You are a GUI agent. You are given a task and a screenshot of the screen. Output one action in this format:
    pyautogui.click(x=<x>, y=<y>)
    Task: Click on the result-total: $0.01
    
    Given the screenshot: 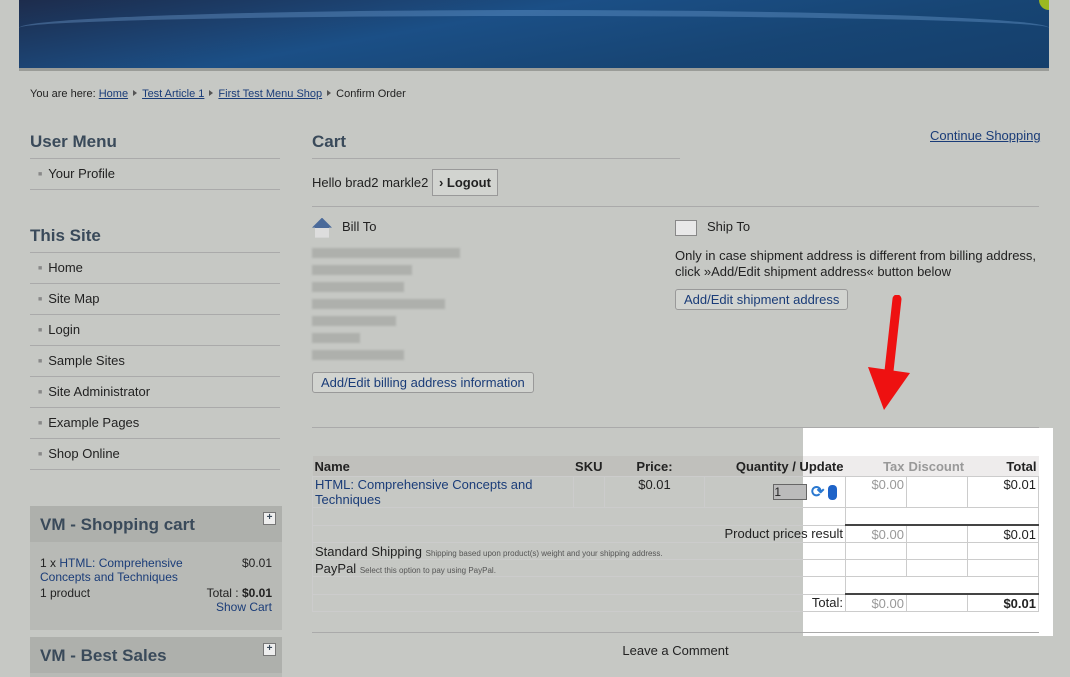 What is the action you would take?
    pyautogui.click(x=1003, y=533)
    